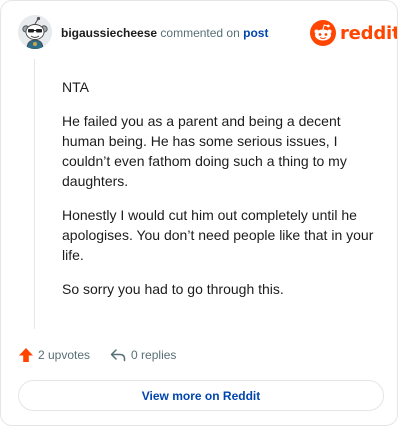  I want to click on snoo-avatar-icon, so click(35, 32).